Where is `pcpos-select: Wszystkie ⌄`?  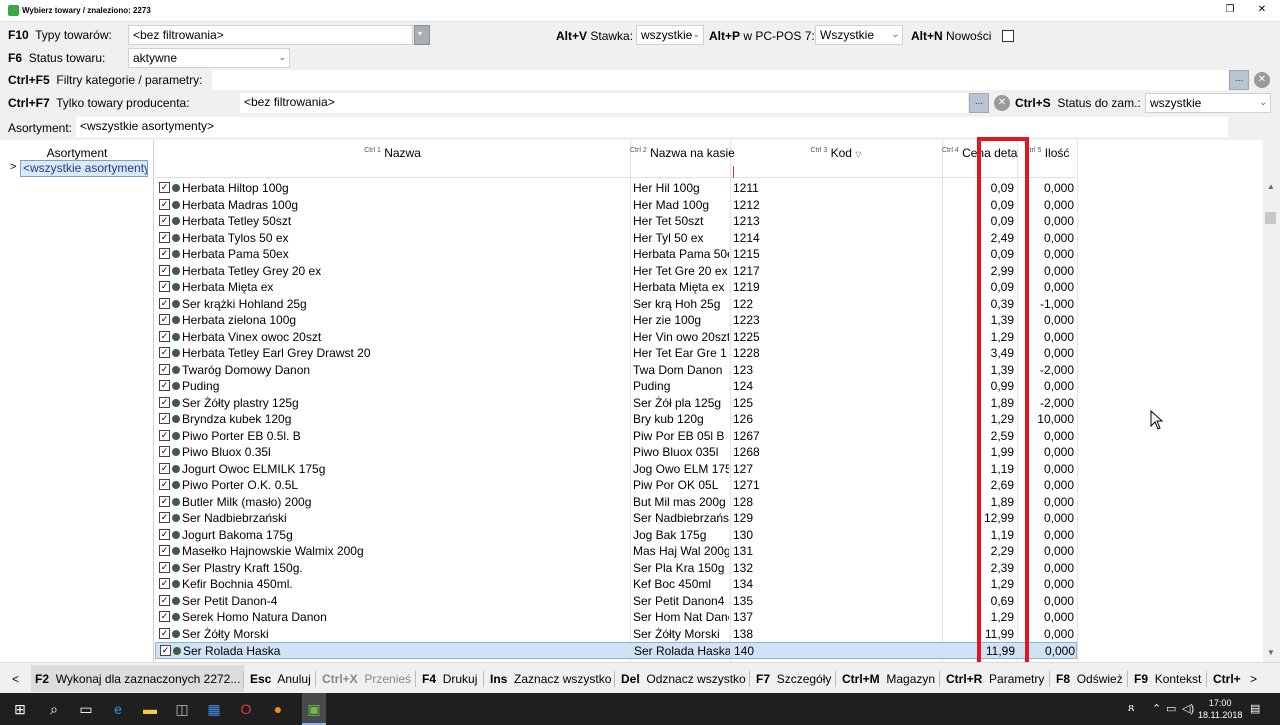 pcpos-select: Wszystkie ⌄ is located at coordinates (859, 35).